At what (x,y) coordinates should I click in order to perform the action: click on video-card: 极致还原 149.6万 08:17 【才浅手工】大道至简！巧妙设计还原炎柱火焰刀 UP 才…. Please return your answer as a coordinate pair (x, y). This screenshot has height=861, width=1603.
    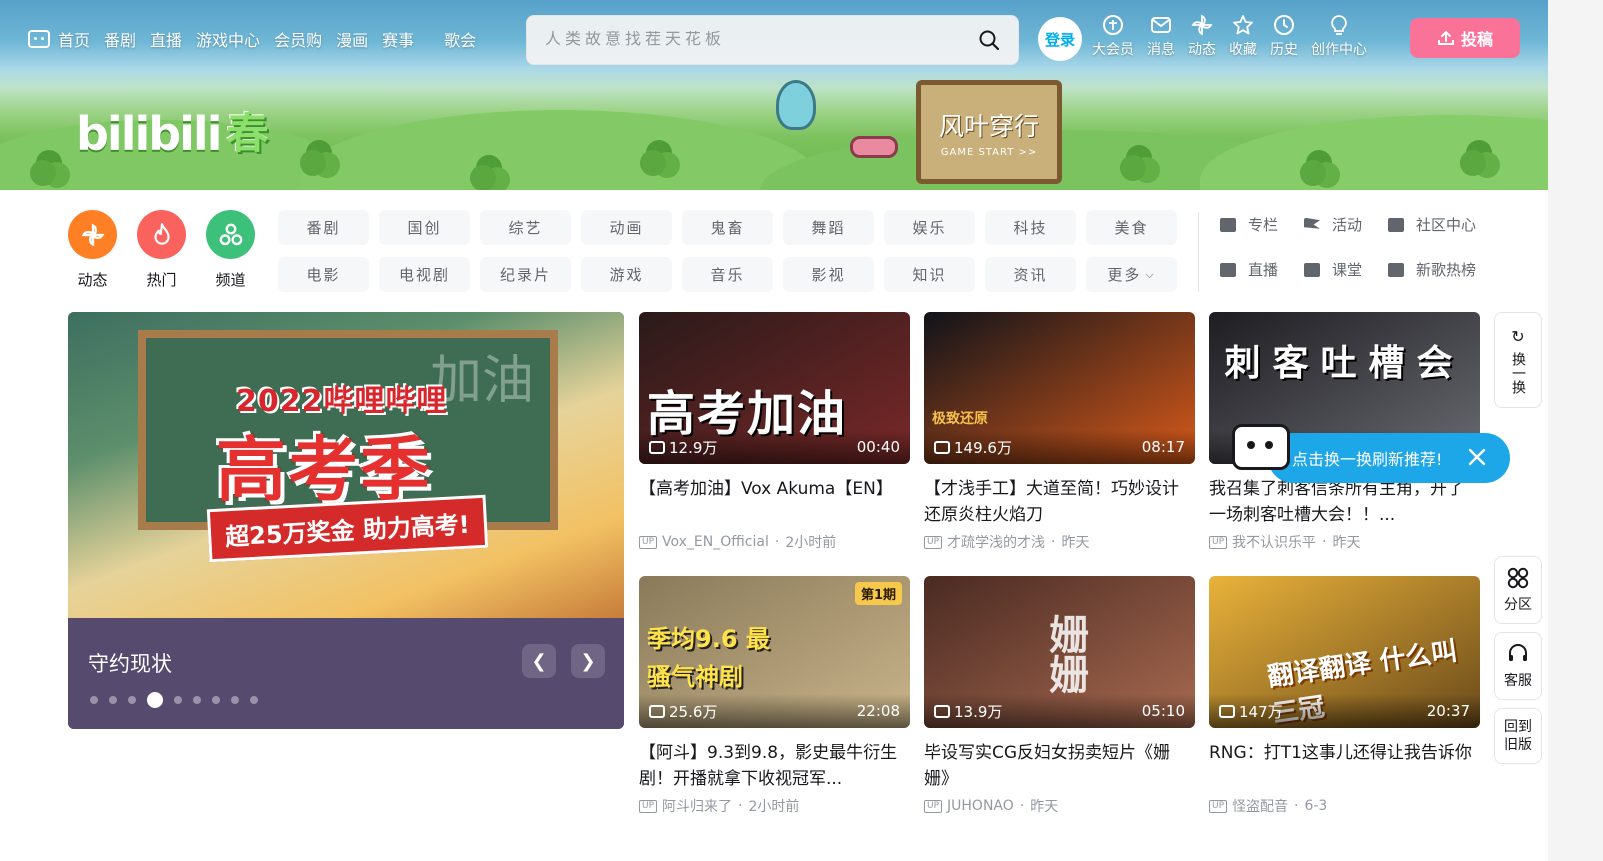
    Looking at the image, I should click on (1059, 432).